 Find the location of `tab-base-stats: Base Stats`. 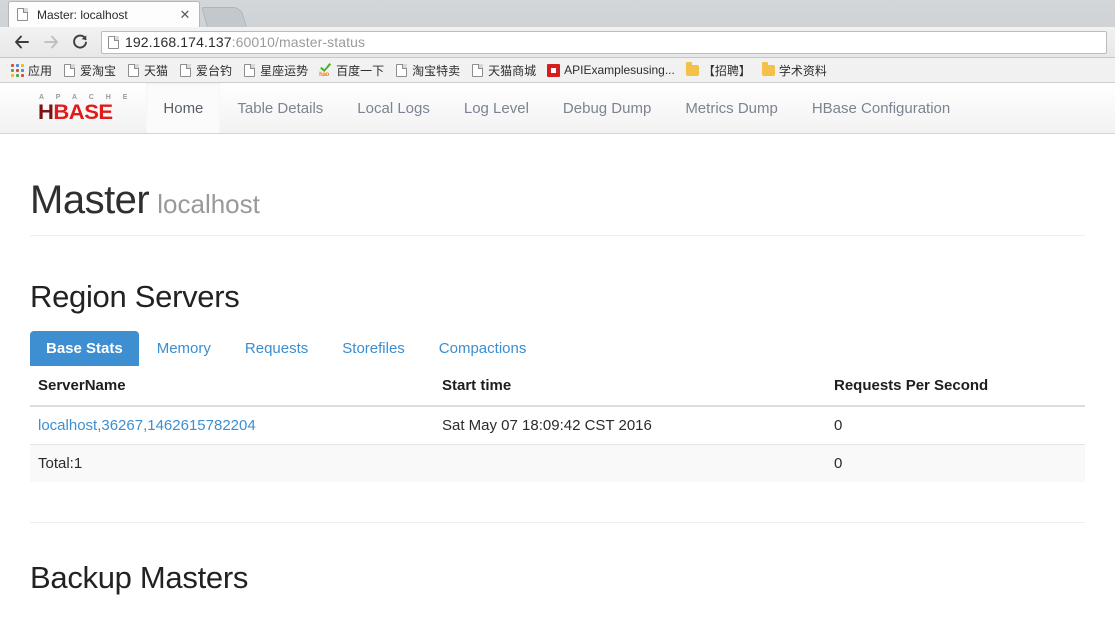

tab-base-stats: Base Stats is located at coordinates (84, 349).